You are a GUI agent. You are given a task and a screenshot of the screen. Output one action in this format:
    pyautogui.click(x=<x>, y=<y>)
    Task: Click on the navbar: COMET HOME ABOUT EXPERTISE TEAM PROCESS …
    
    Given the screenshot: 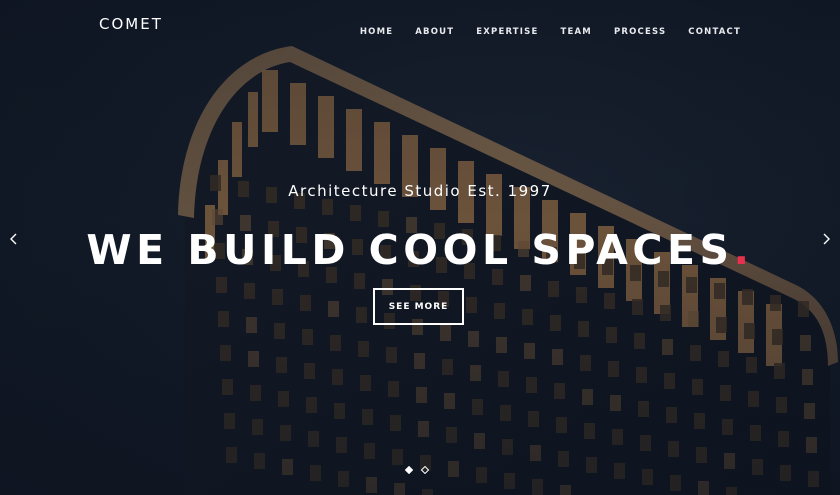 What is the action you would take?
    pyautogui.click(x=420, y=24)
    